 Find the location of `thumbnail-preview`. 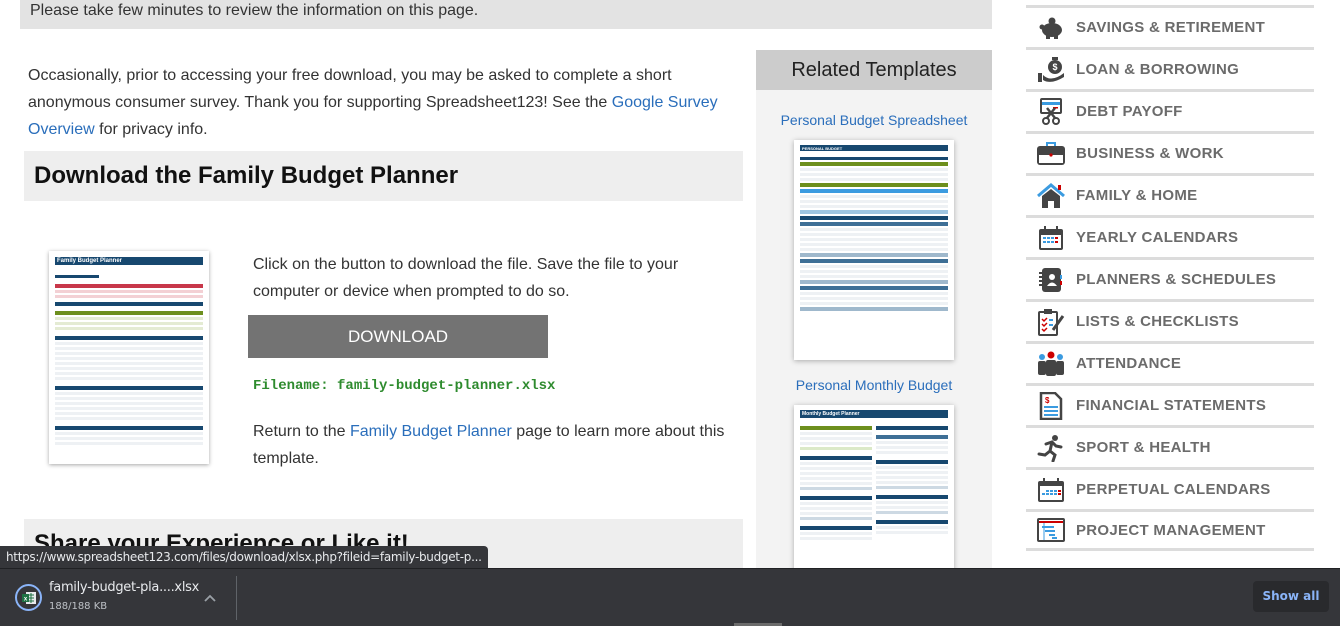

thumbnail-preview is located at coordinates (129, 360).